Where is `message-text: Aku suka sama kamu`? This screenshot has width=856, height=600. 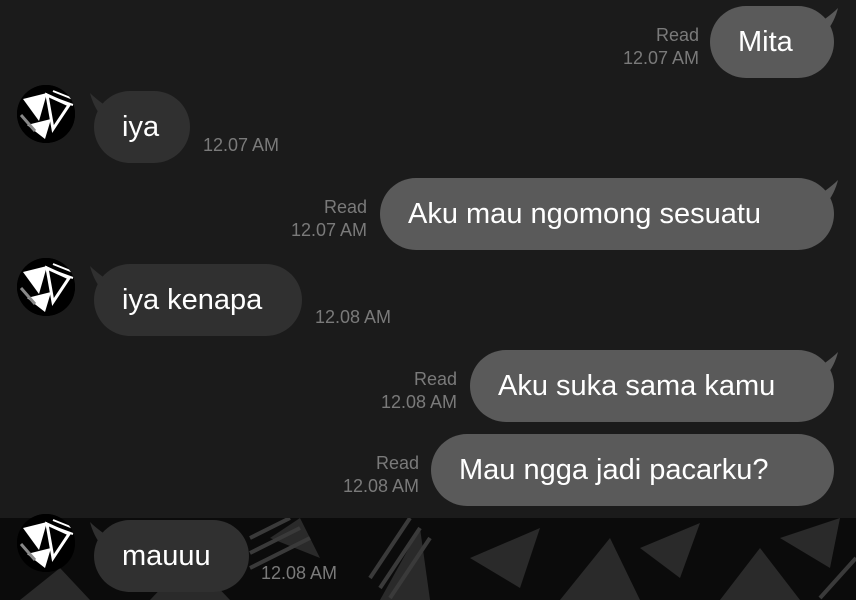 message-text: Aku suka sama kamu is located at coordinates (637, 386).